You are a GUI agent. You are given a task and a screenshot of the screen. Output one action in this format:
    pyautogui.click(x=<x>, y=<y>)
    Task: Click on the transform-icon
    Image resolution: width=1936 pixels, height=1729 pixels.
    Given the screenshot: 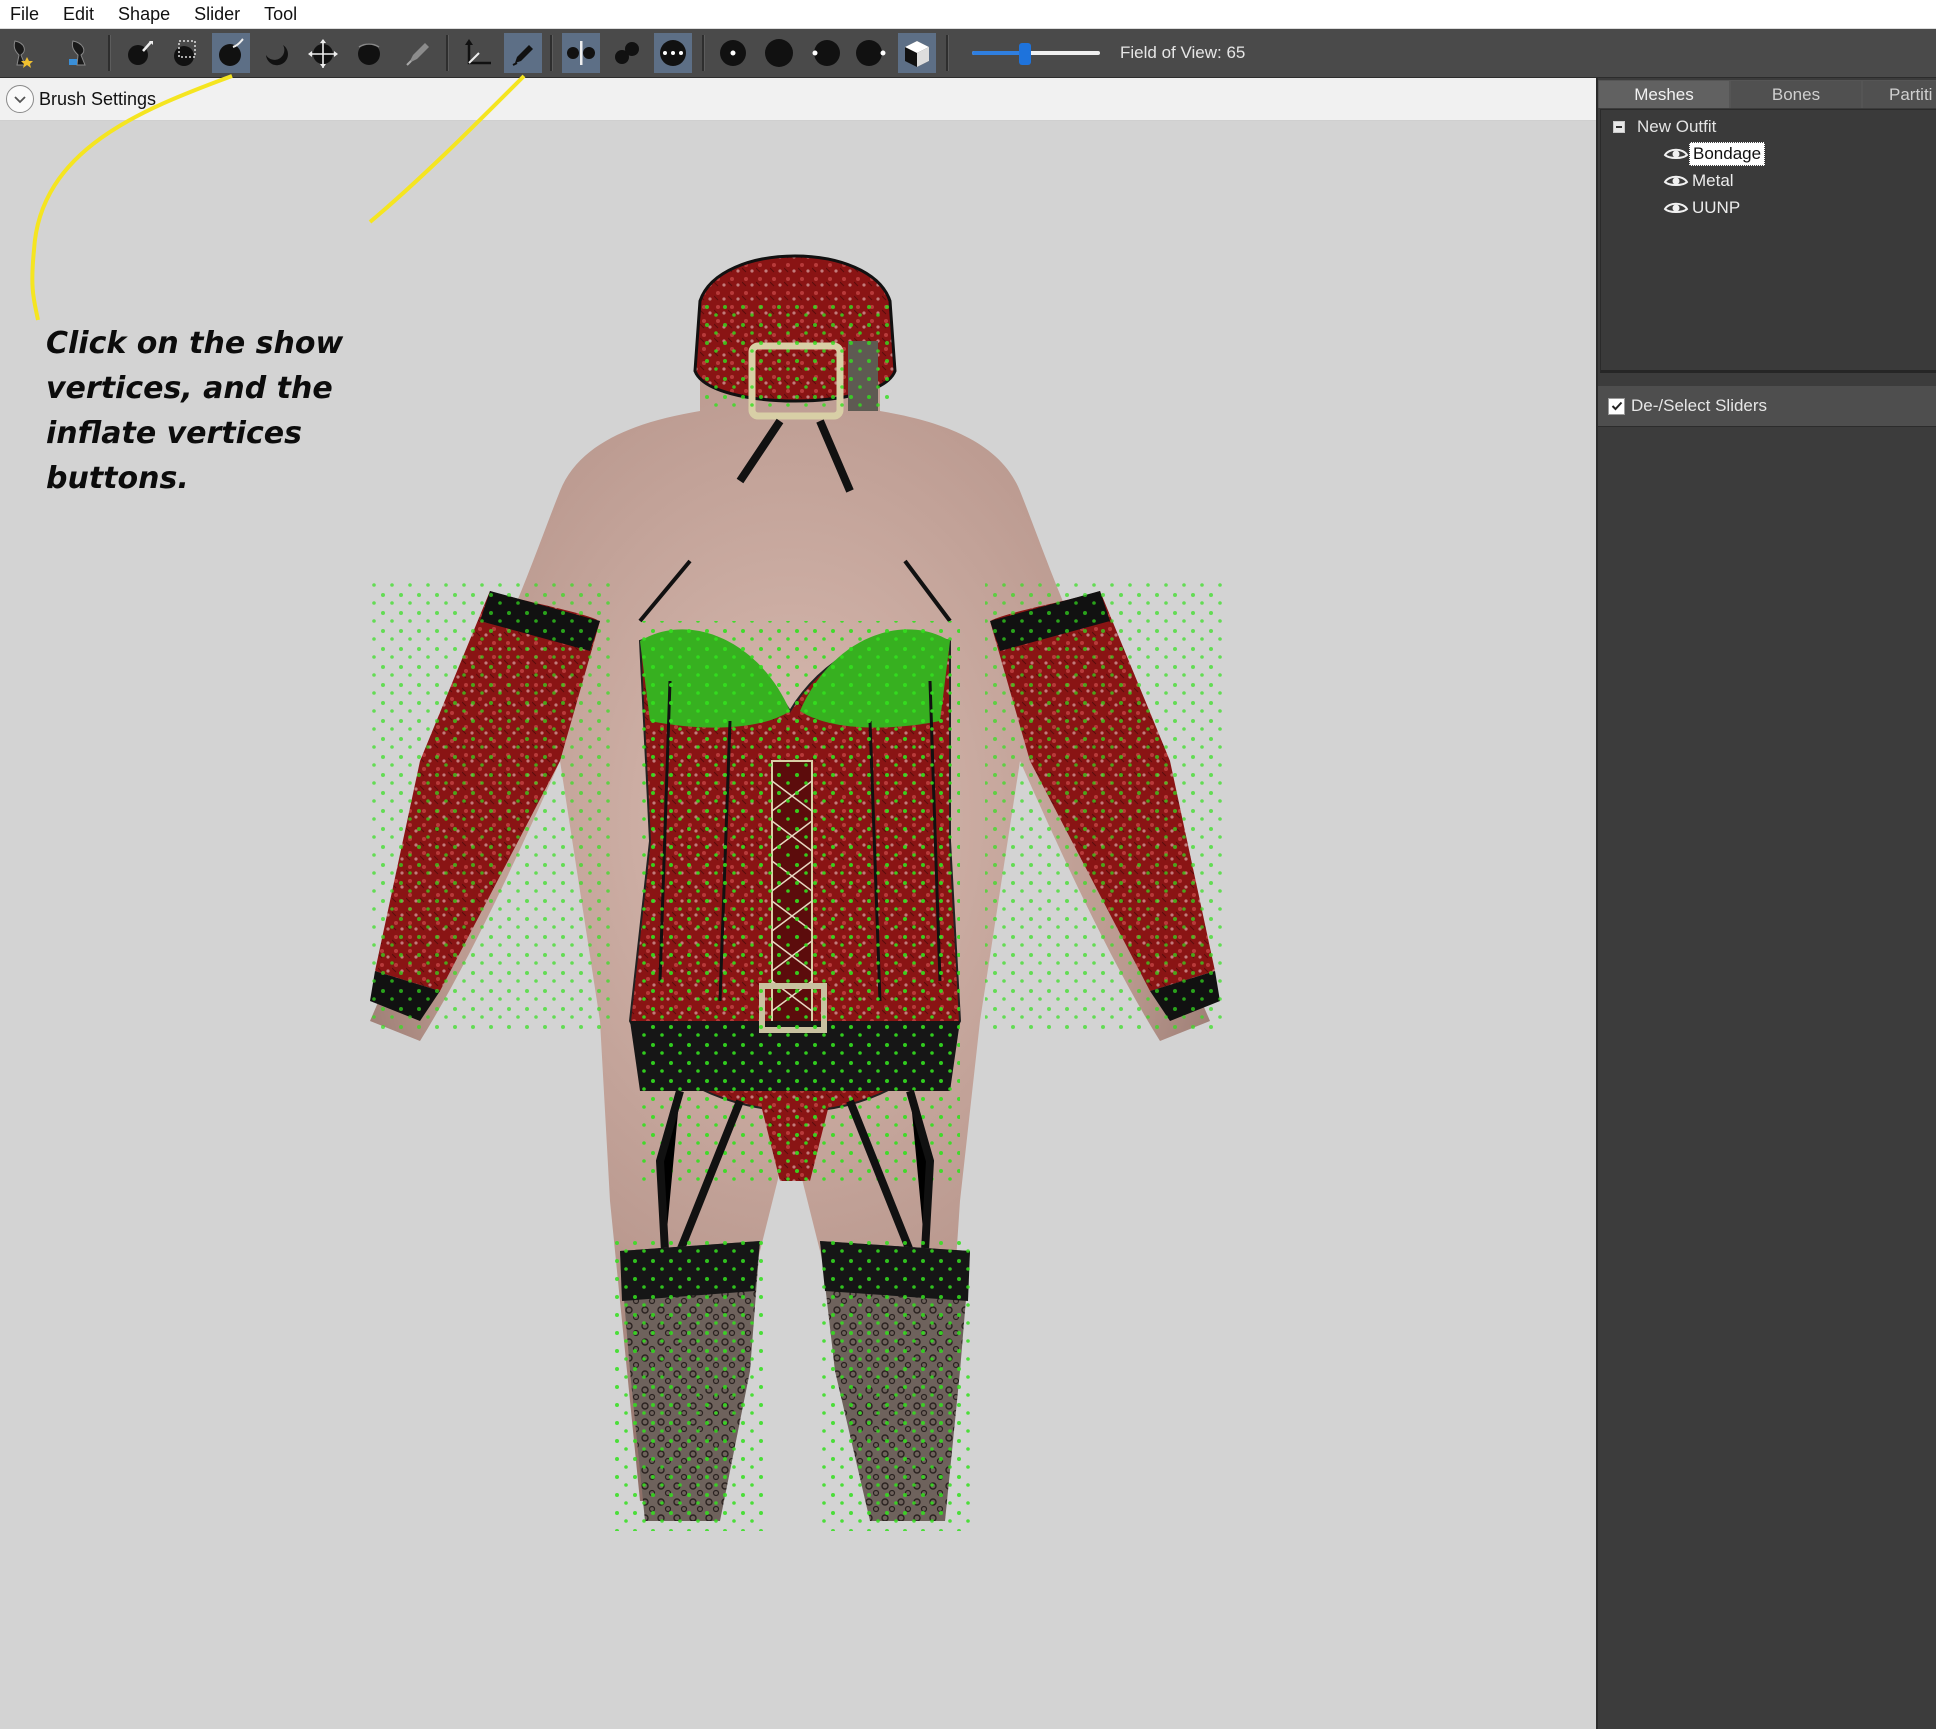 What is the action you would take?
    pyautogui.click(x=478, y=52)
    